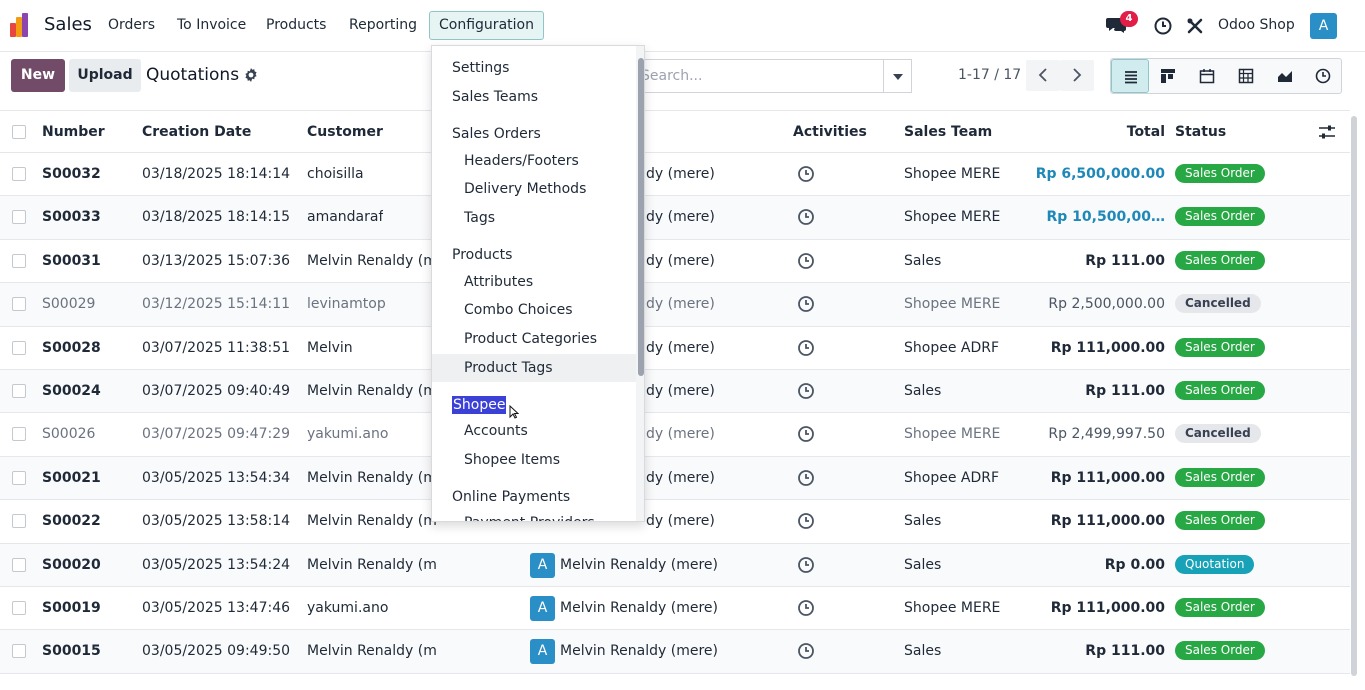  I want to click on menu-orders: Orders, so click(131, 25).